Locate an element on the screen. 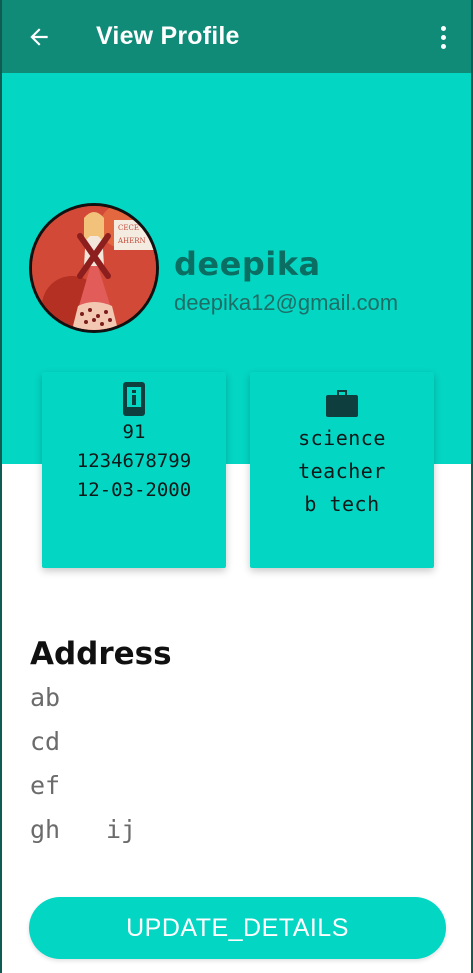  work-card: science teacher b tech is located at coordinates (342, 470).